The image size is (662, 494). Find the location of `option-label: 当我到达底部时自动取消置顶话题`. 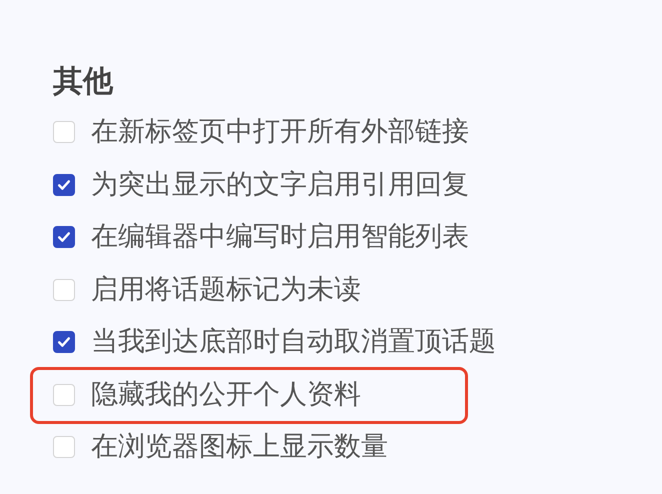

option-label: 当我到达底部时自动取消置顶话题 is located at coordinates (293, 342).